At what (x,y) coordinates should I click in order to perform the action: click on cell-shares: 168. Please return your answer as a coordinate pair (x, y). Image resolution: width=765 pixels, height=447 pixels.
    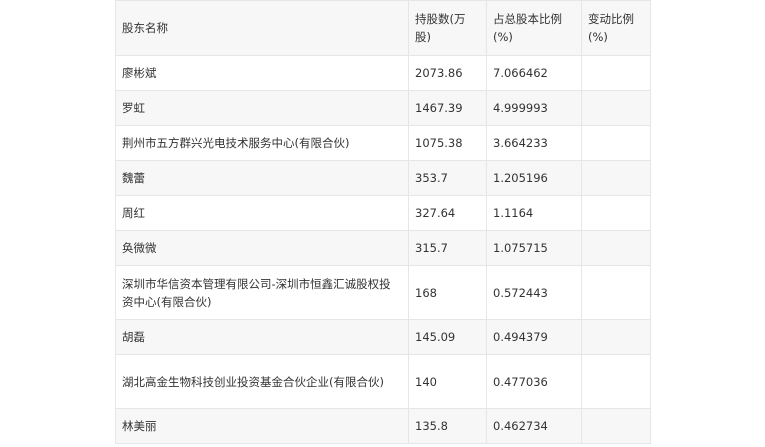
    Looking at the image, I should click on (447, 292).